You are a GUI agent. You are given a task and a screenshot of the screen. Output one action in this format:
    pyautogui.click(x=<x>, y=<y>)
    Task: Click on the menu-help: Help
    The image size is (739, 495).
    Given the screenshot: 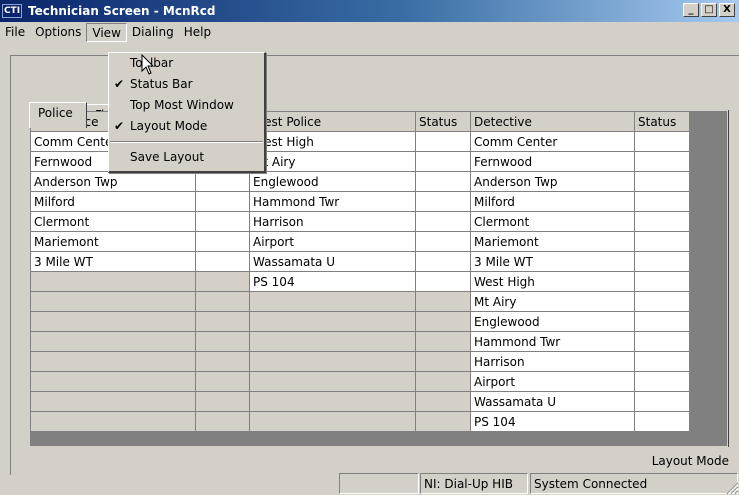 What is the action you would take?
    pyautogui.click(x=197, y=32)
    